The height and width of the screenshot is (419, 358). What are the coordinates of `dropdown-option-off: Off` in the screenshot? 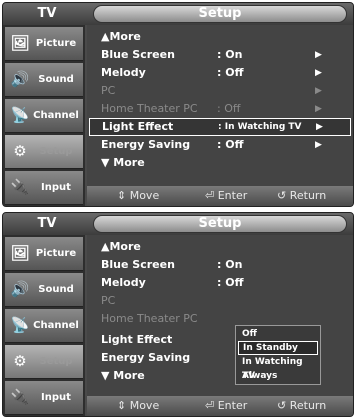 It's located at (278, 334).